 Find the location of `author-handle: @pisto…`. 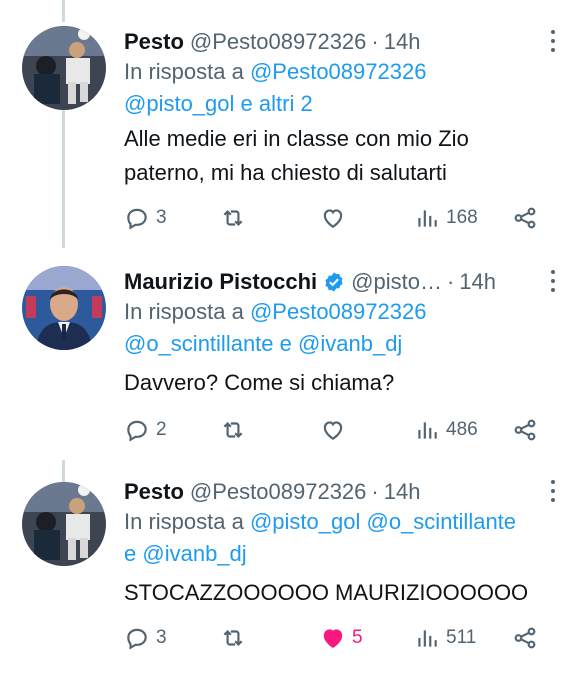

author-handle: @pisto… is located at coordinates (396, 282).